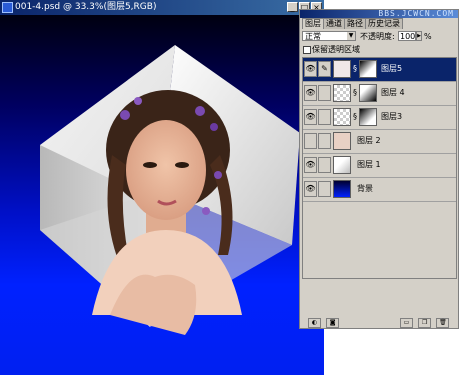 This screenshot has width=464, height=375. What do you see at coordinates (307, 49) in the screenshot?
I see `preserve-transparency-checkbox` at bounding box center [307, 49].